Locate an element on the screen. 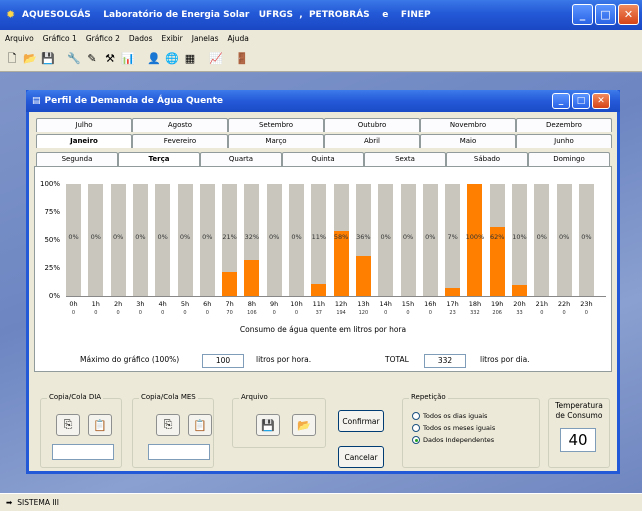  copy-day-field is located at coordinates (83, 452).